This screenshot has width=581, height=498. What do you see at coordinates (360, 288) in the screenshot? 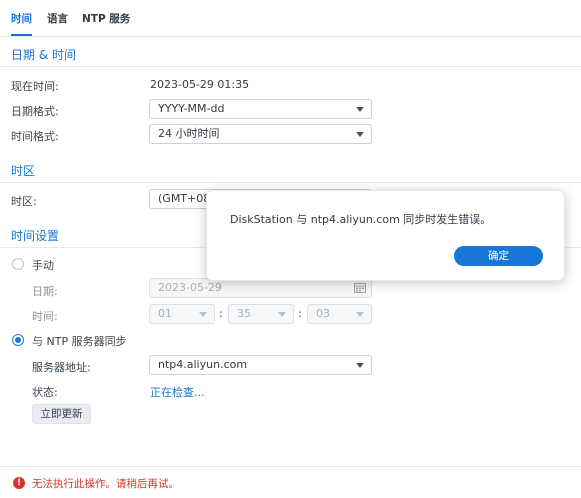
I see `calendar-icon` at bounding box center [360, 288].